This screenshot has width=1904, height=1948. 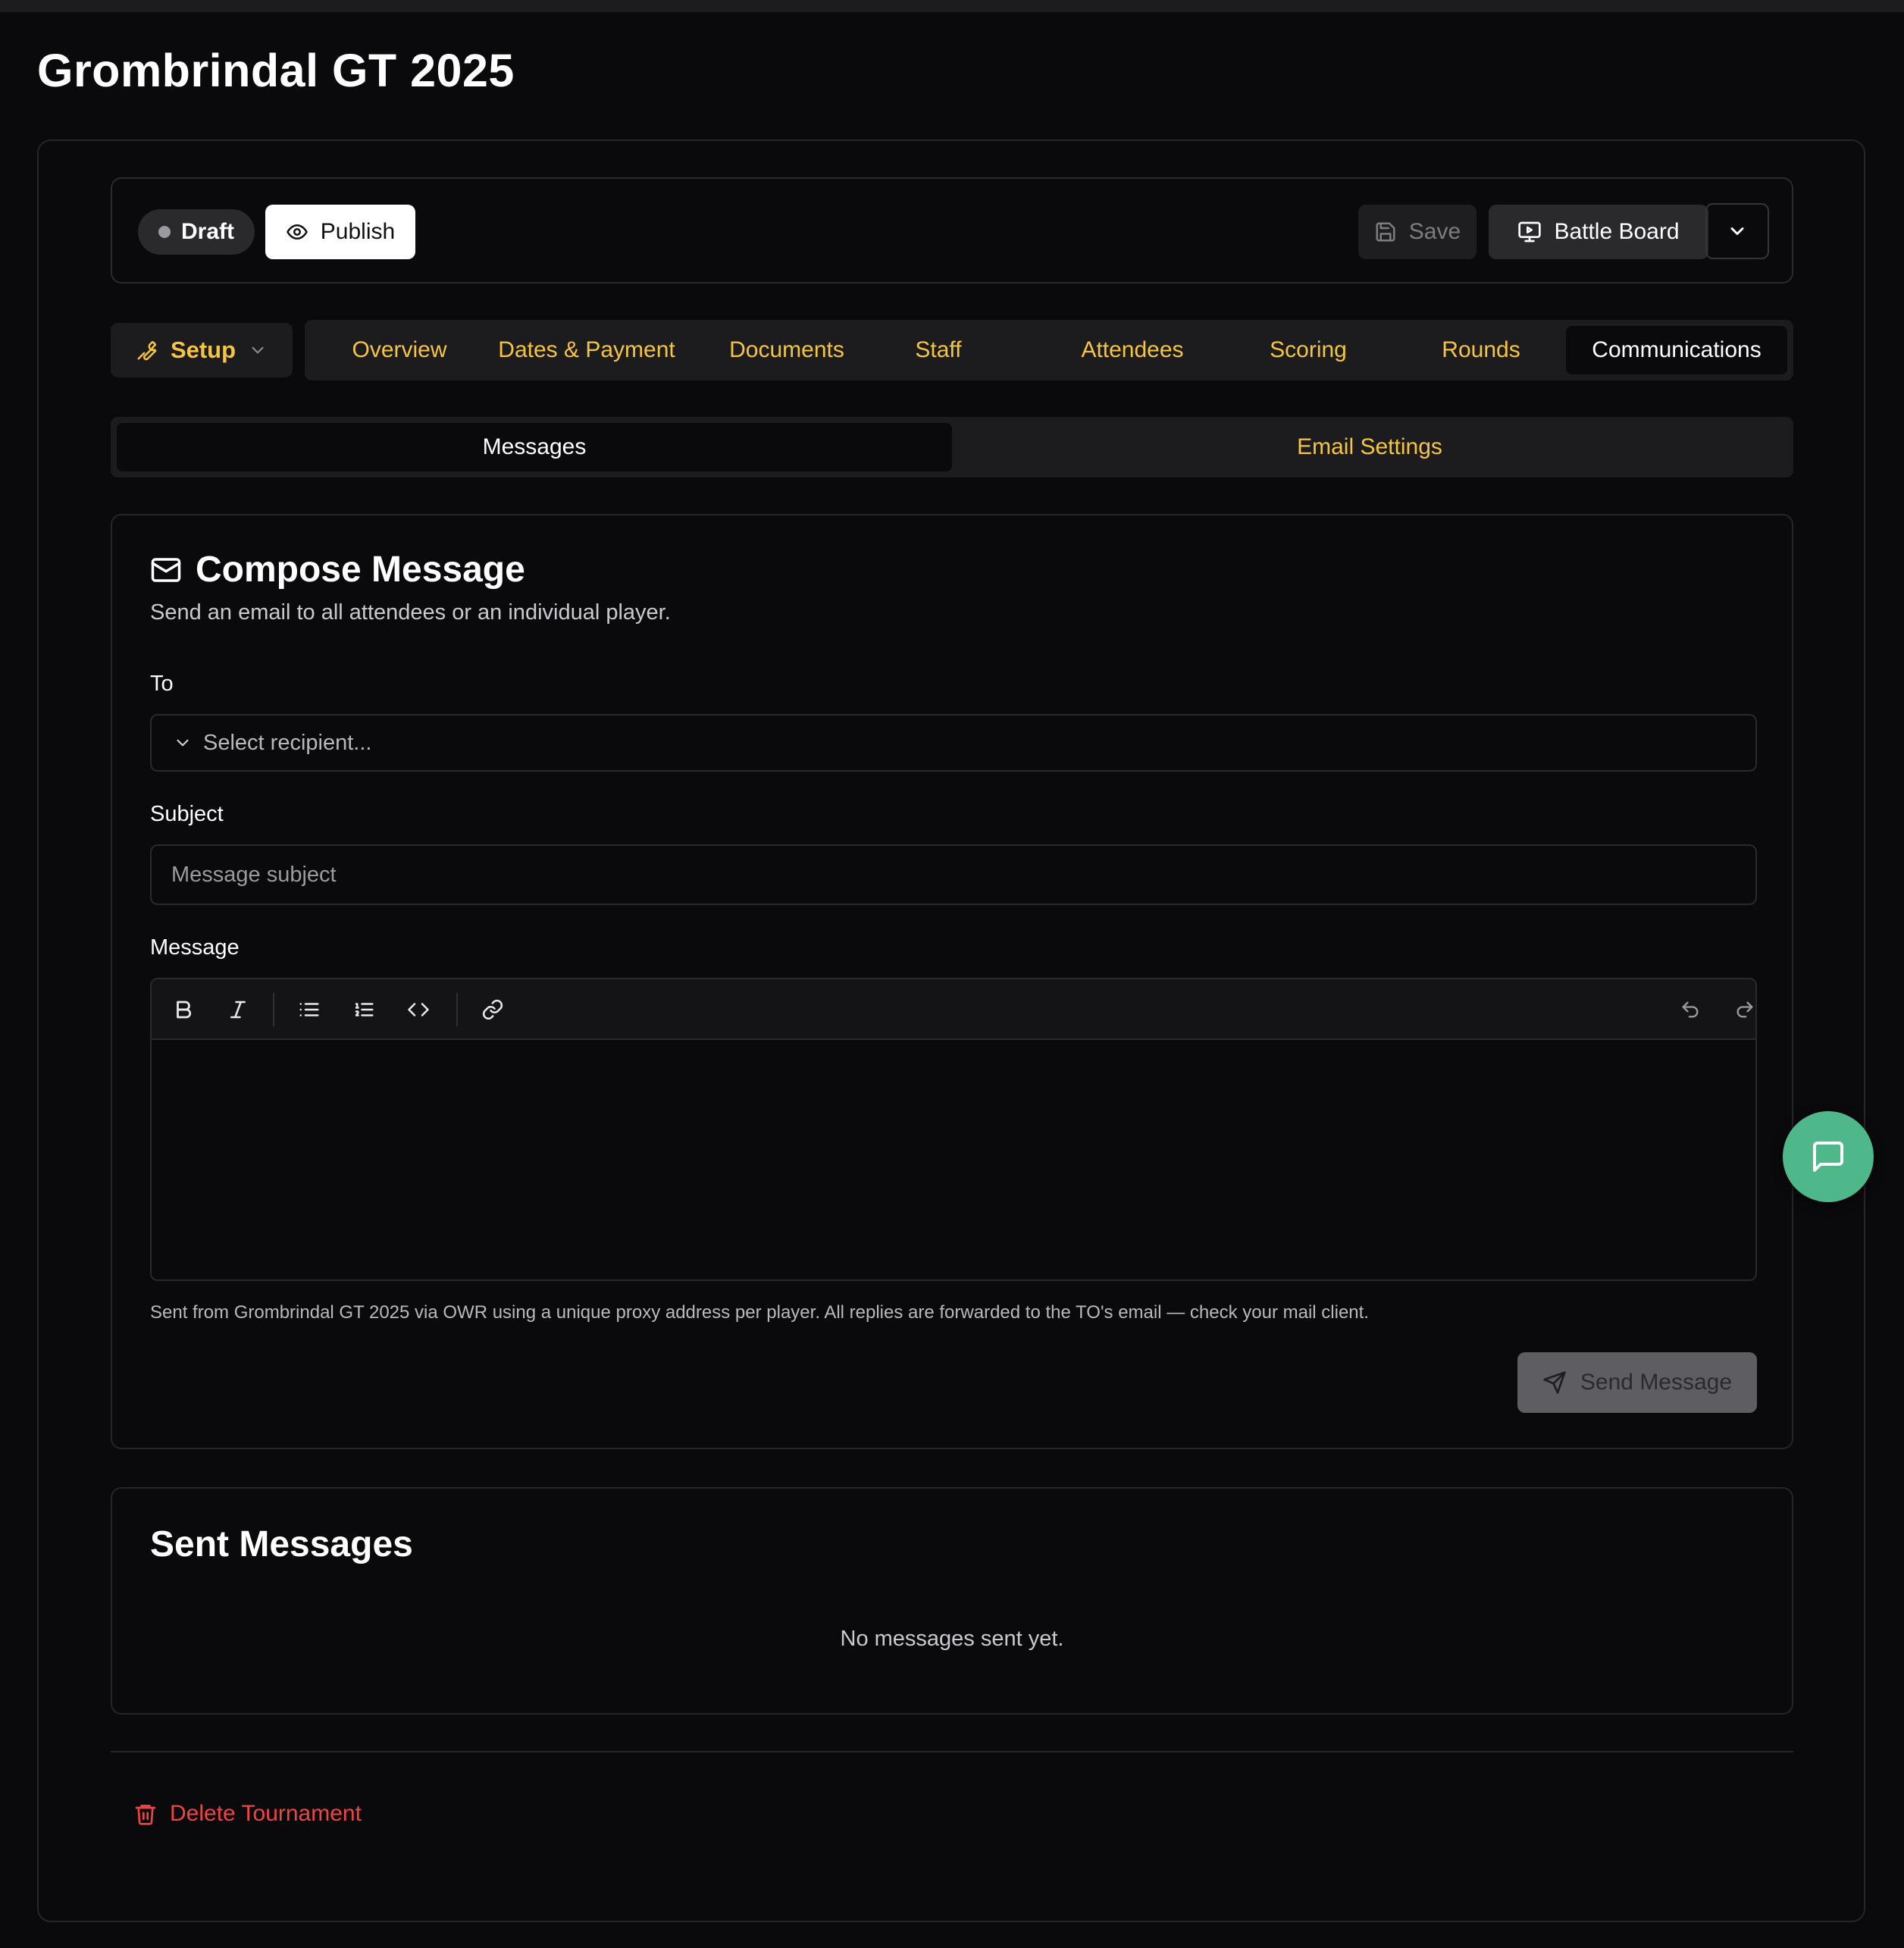 I want to click on status-badge: Draft, so click(x=196, y=232).